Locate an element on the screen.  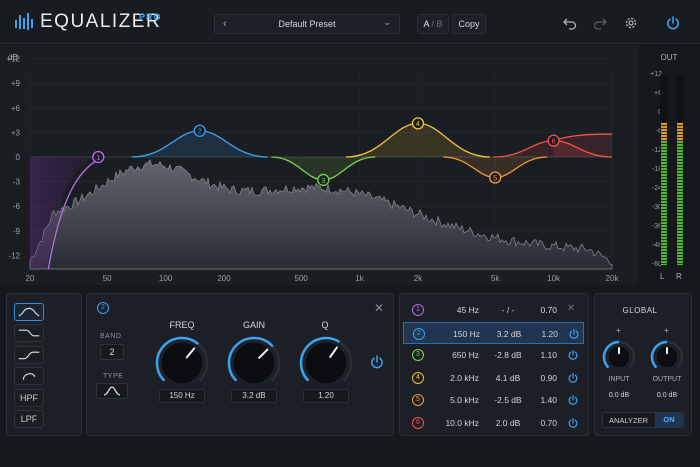
output-knob is located at coordinates (667, 357).